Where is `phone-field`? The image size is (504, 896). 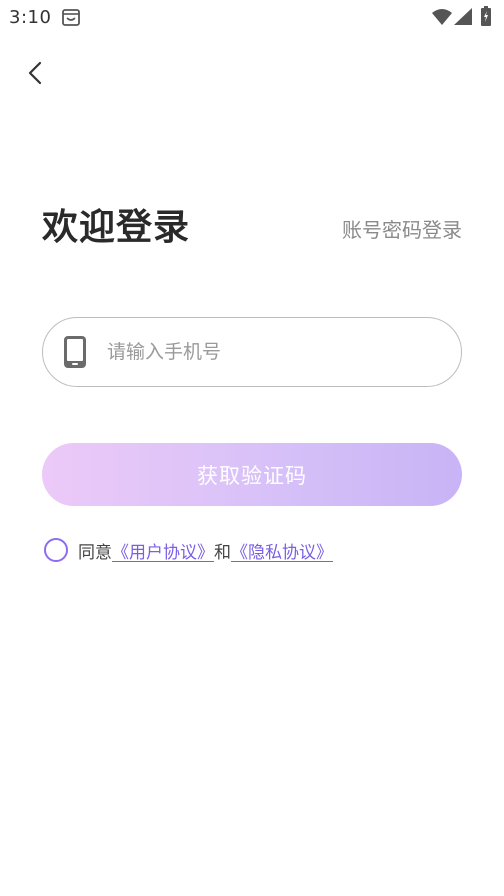 phone-field is located at coordinates (252, 352).